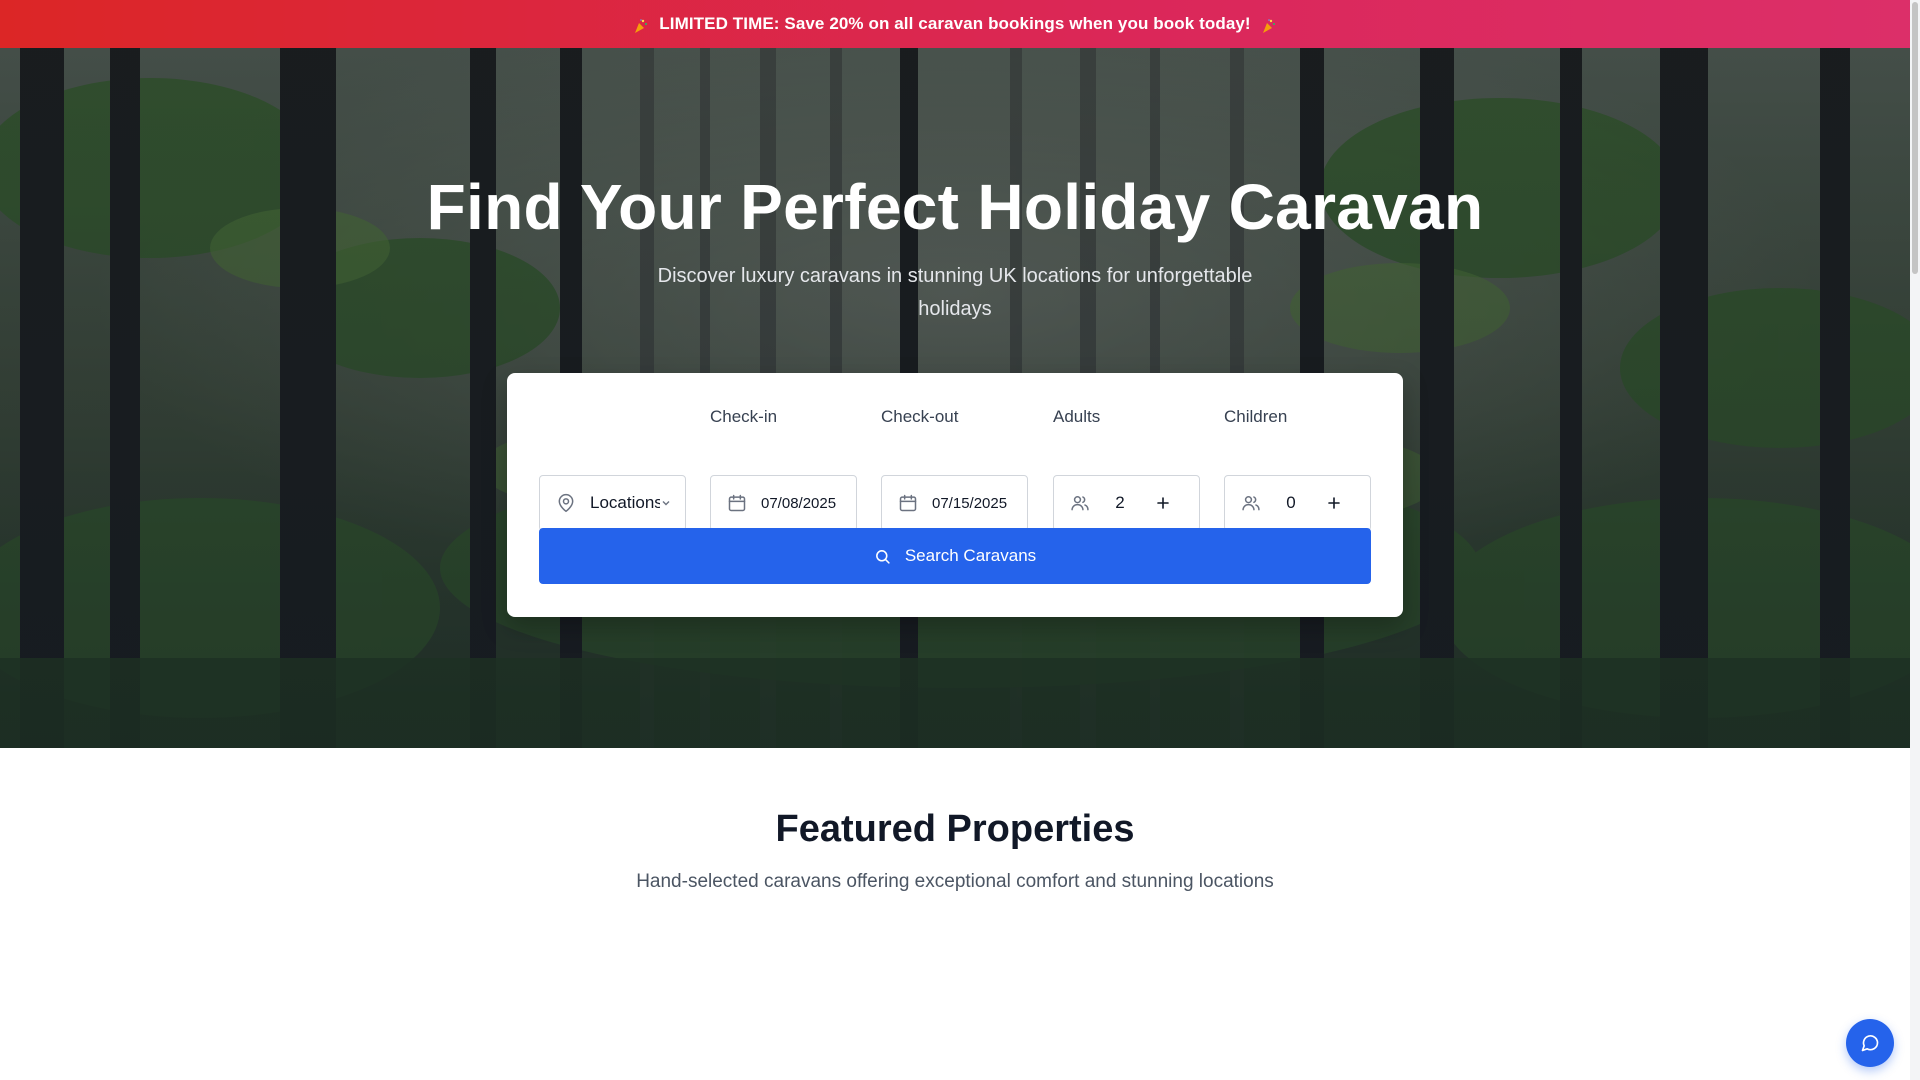 The image size is (1920, 1080). I want to click on search-caravans-button: Search Caravans, so click(955, 556).